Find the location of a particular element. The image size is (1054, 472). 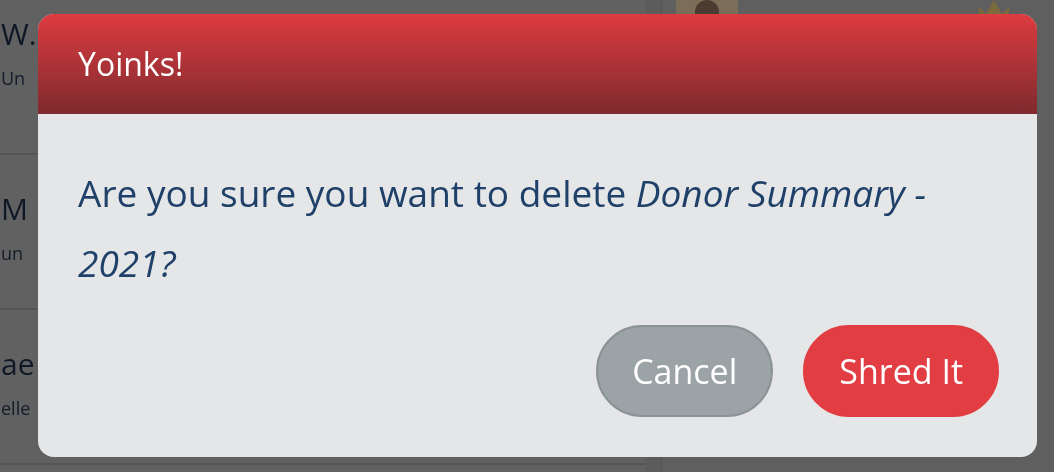

item-subtitle: un is located at coordinates (12, 253).